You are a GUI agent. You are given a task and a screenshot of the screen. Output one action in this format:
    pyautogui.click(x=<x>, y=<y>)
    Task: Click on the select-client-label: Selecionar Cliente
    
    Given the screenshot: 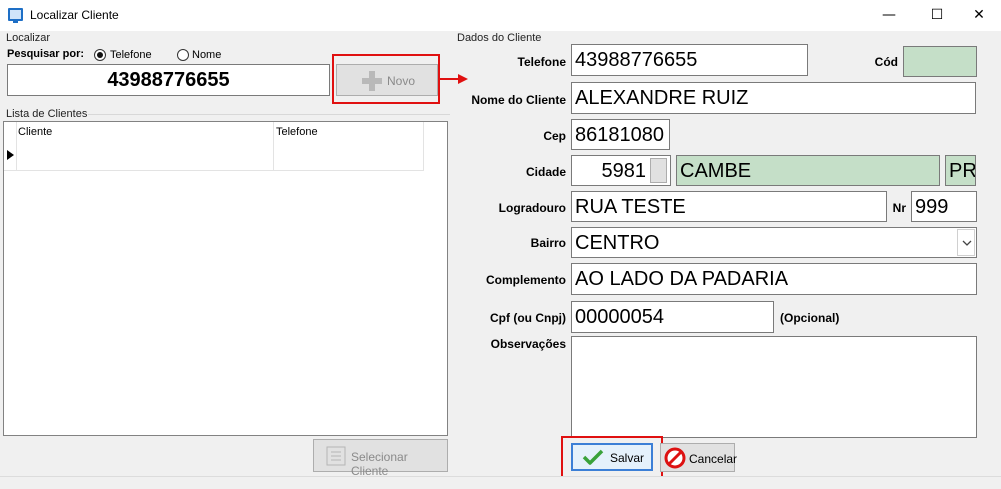 What is the action you would take?
    pyautogui.click(x=379, y=464)
    